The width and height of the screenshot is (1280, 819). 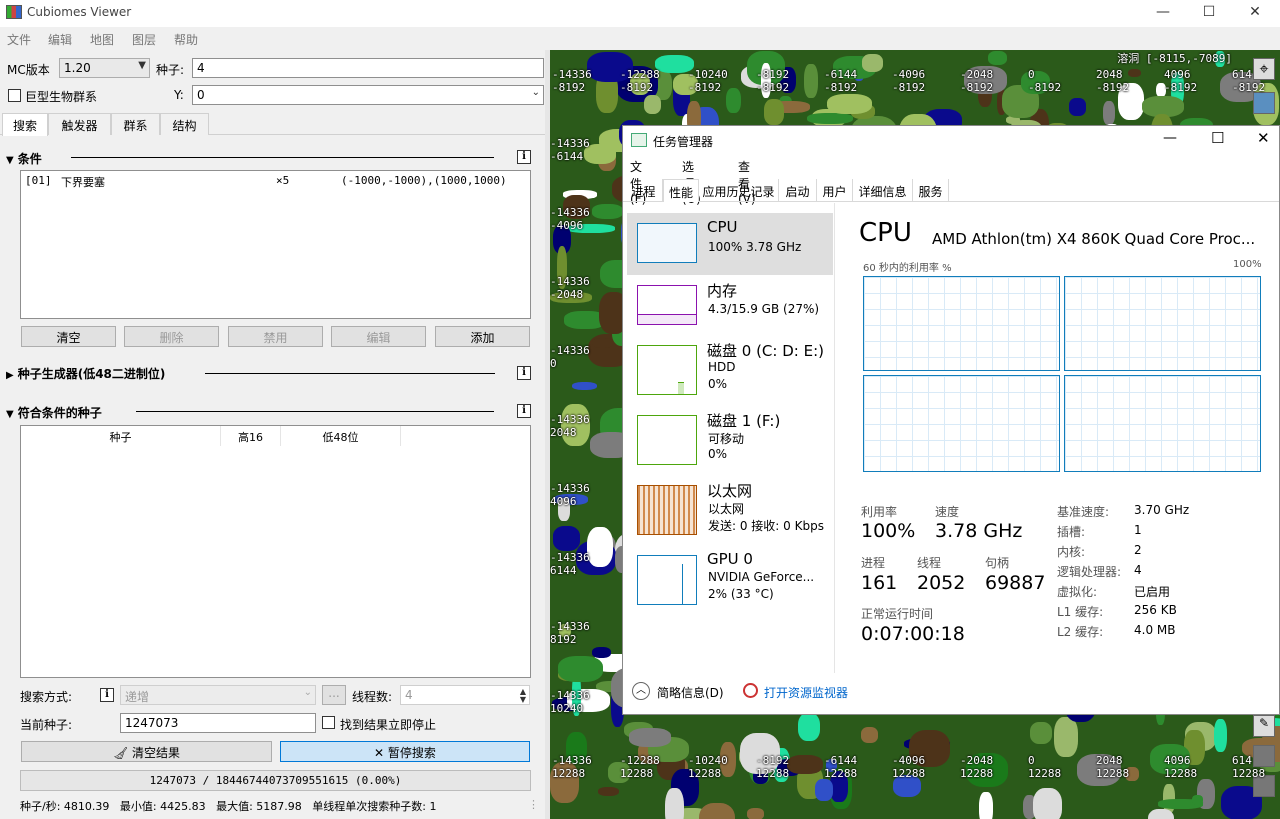 What do you see at coordinates (25, 124) in the screenshot?
I see `tab-search: 搜索` at bounding box center [25, 124].